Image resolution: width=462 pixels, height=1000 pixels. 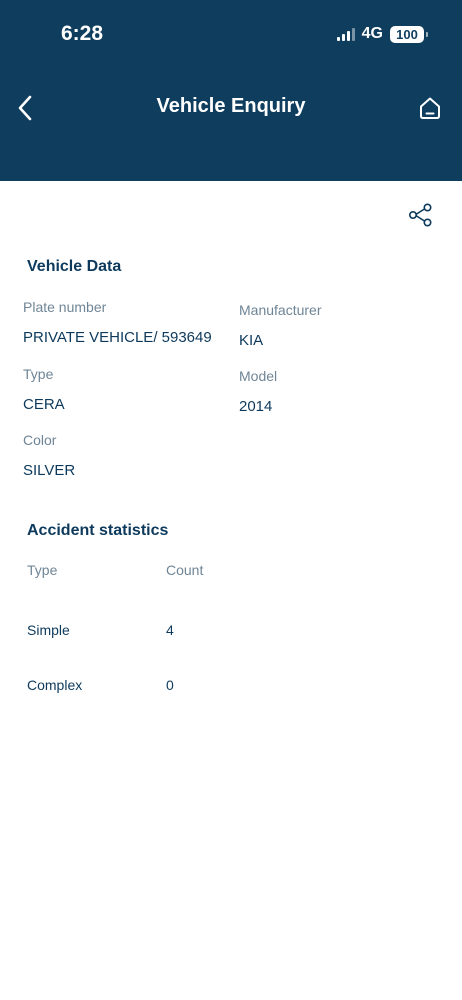 What do you see at coordinates (65, 307) in the screenshot?
I see `plate-number-label: Plate number` at bounding box center [65, 307].